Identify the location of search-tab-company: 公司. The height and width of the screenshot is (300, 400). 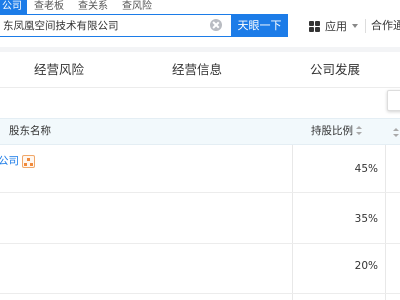
(13, 7).